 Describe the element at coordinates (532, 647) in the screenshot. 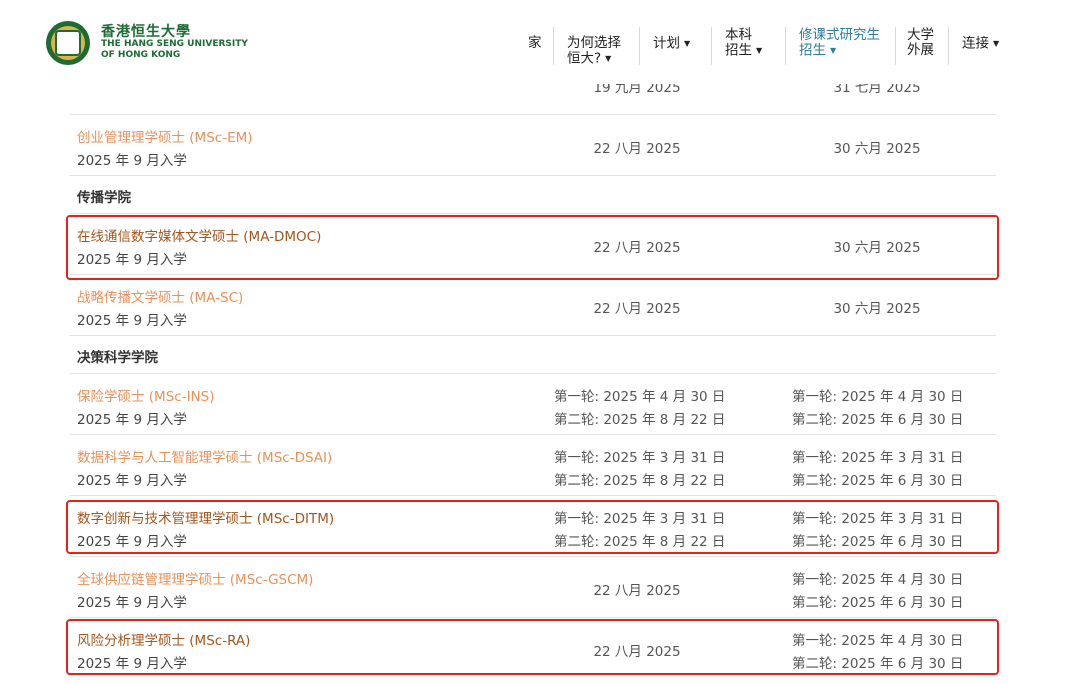

I see `highlight-box-msc-ra` at that location.